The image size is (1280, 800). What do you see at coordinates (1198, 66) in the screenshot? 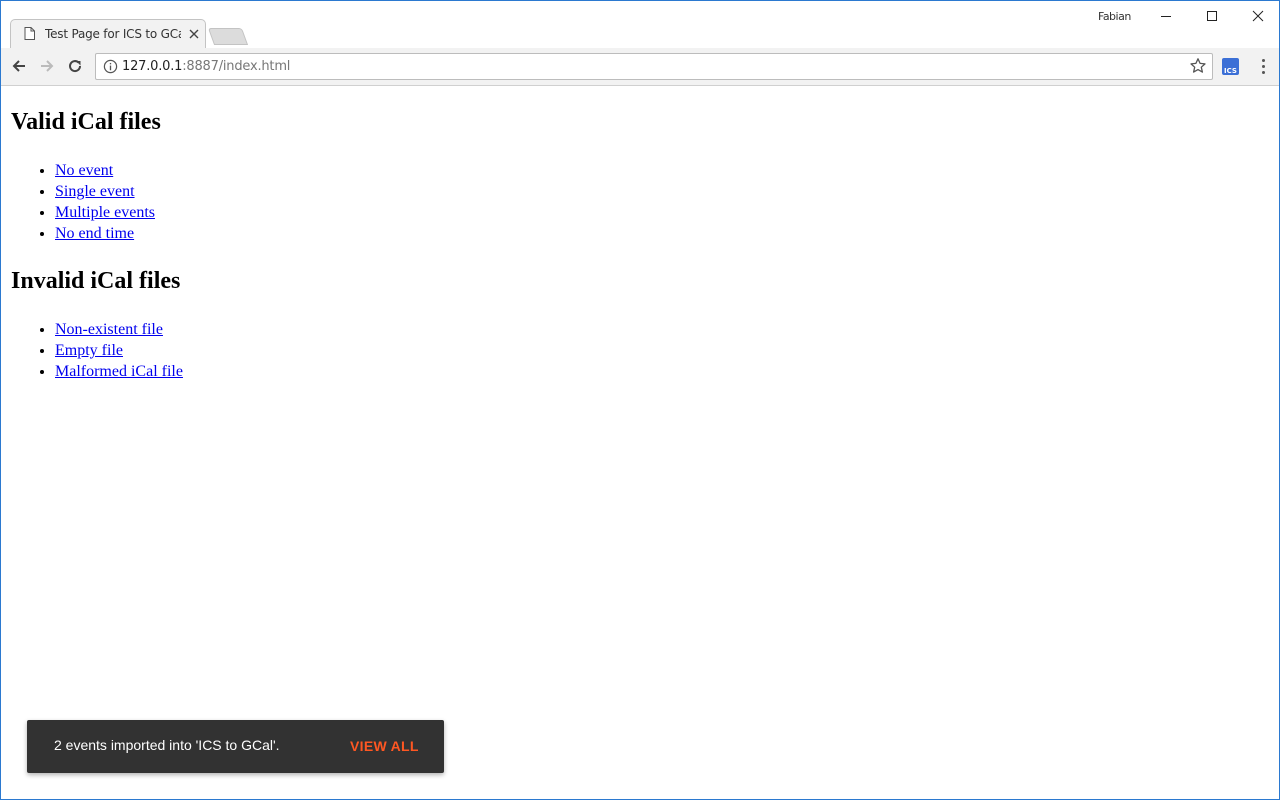
I see `star-icon` at bounding box center [1198, 66].